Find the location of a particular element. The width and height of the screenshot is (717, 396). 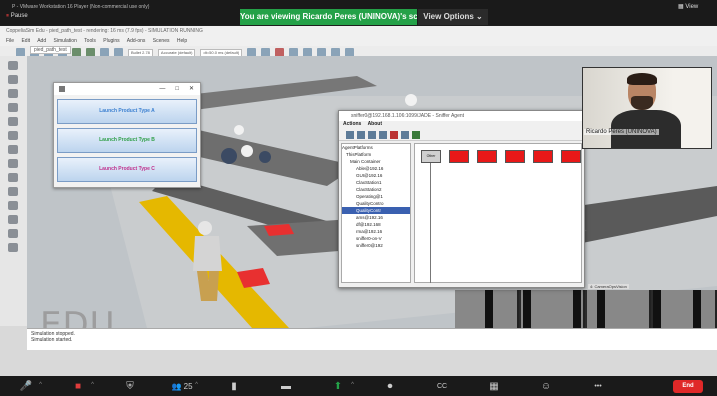

simulation-settings-icon is located at coordinates (13, 93).